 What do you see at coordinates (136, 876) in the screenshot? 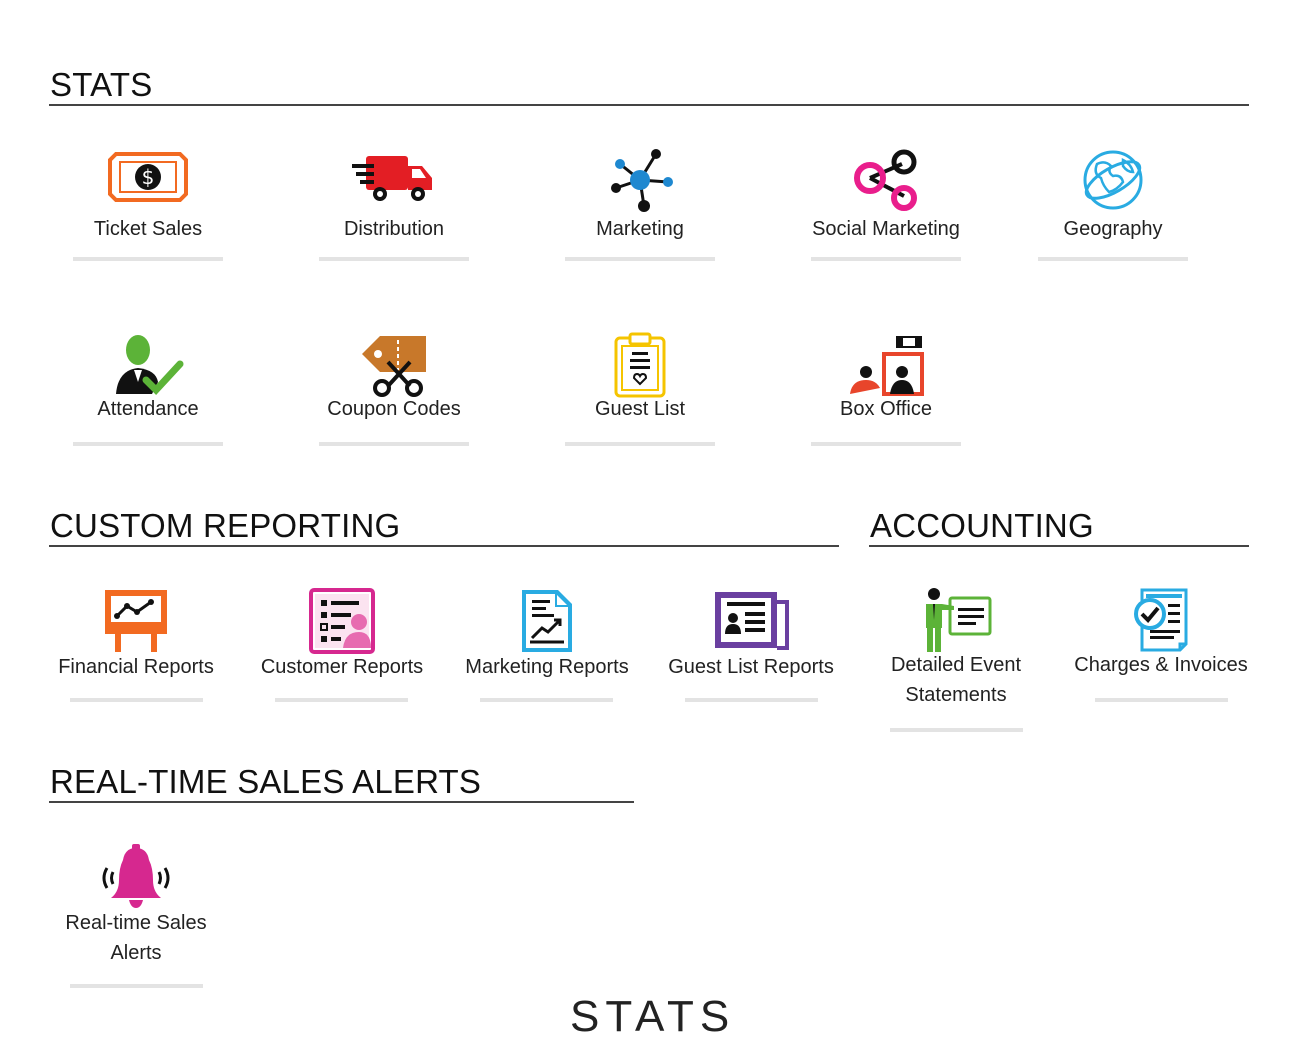
I see `ringing-bell-icon` at bounding box center [136, 876].